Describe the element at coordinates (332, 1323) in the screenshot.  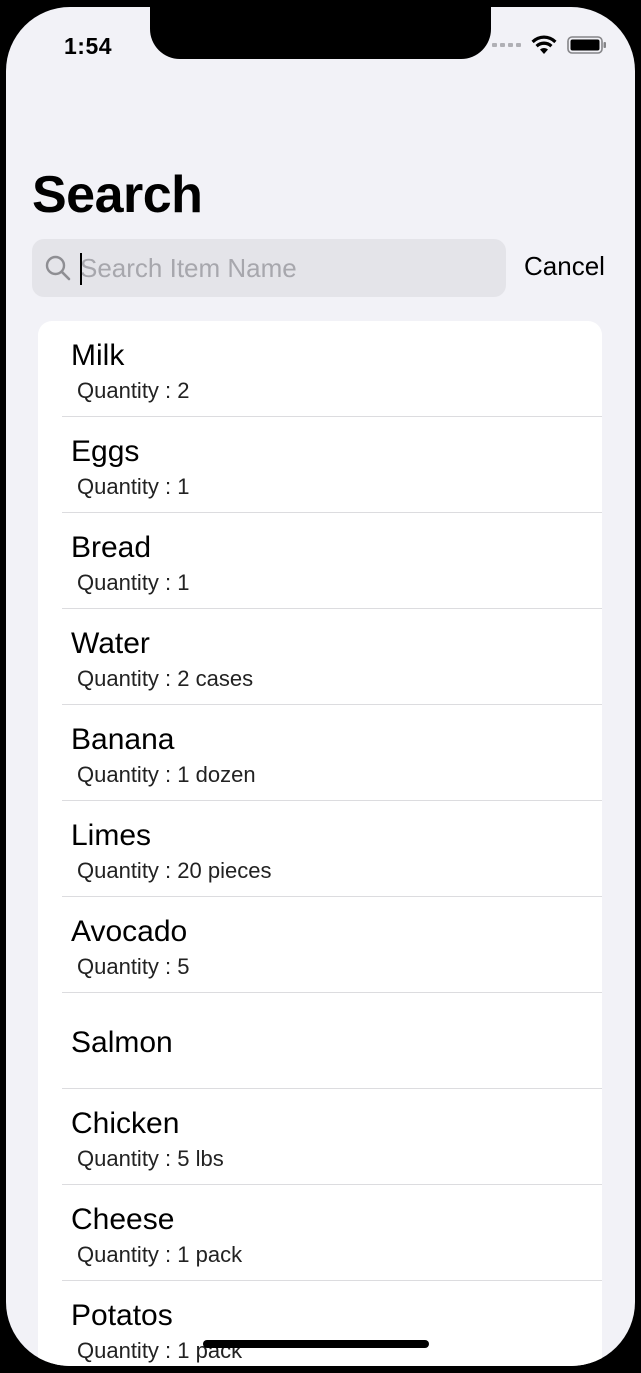
I see `list-item: Potatos Quantity : 1 pack` at that location.